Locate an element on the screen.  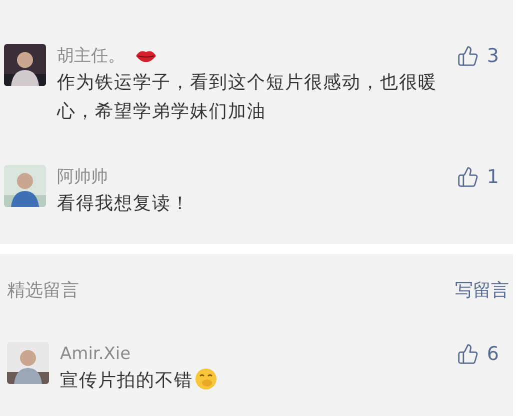
section-title: 精选留言 is located at coordinates (43, 291).